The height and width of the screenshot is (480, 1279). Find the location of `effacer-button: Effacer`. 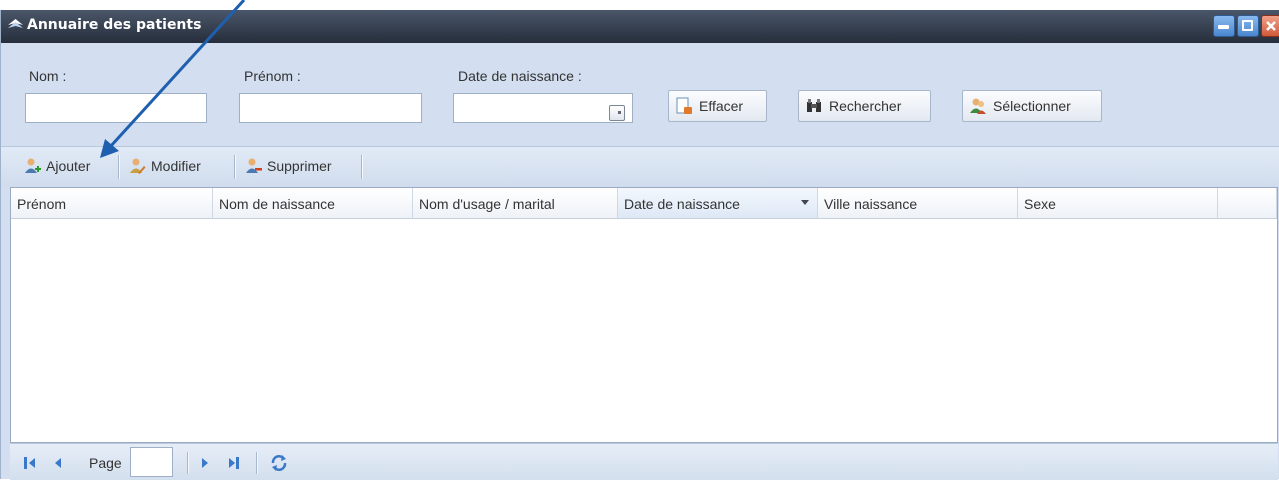

effacer-button: Effacer is located at coordinates (717, 106).